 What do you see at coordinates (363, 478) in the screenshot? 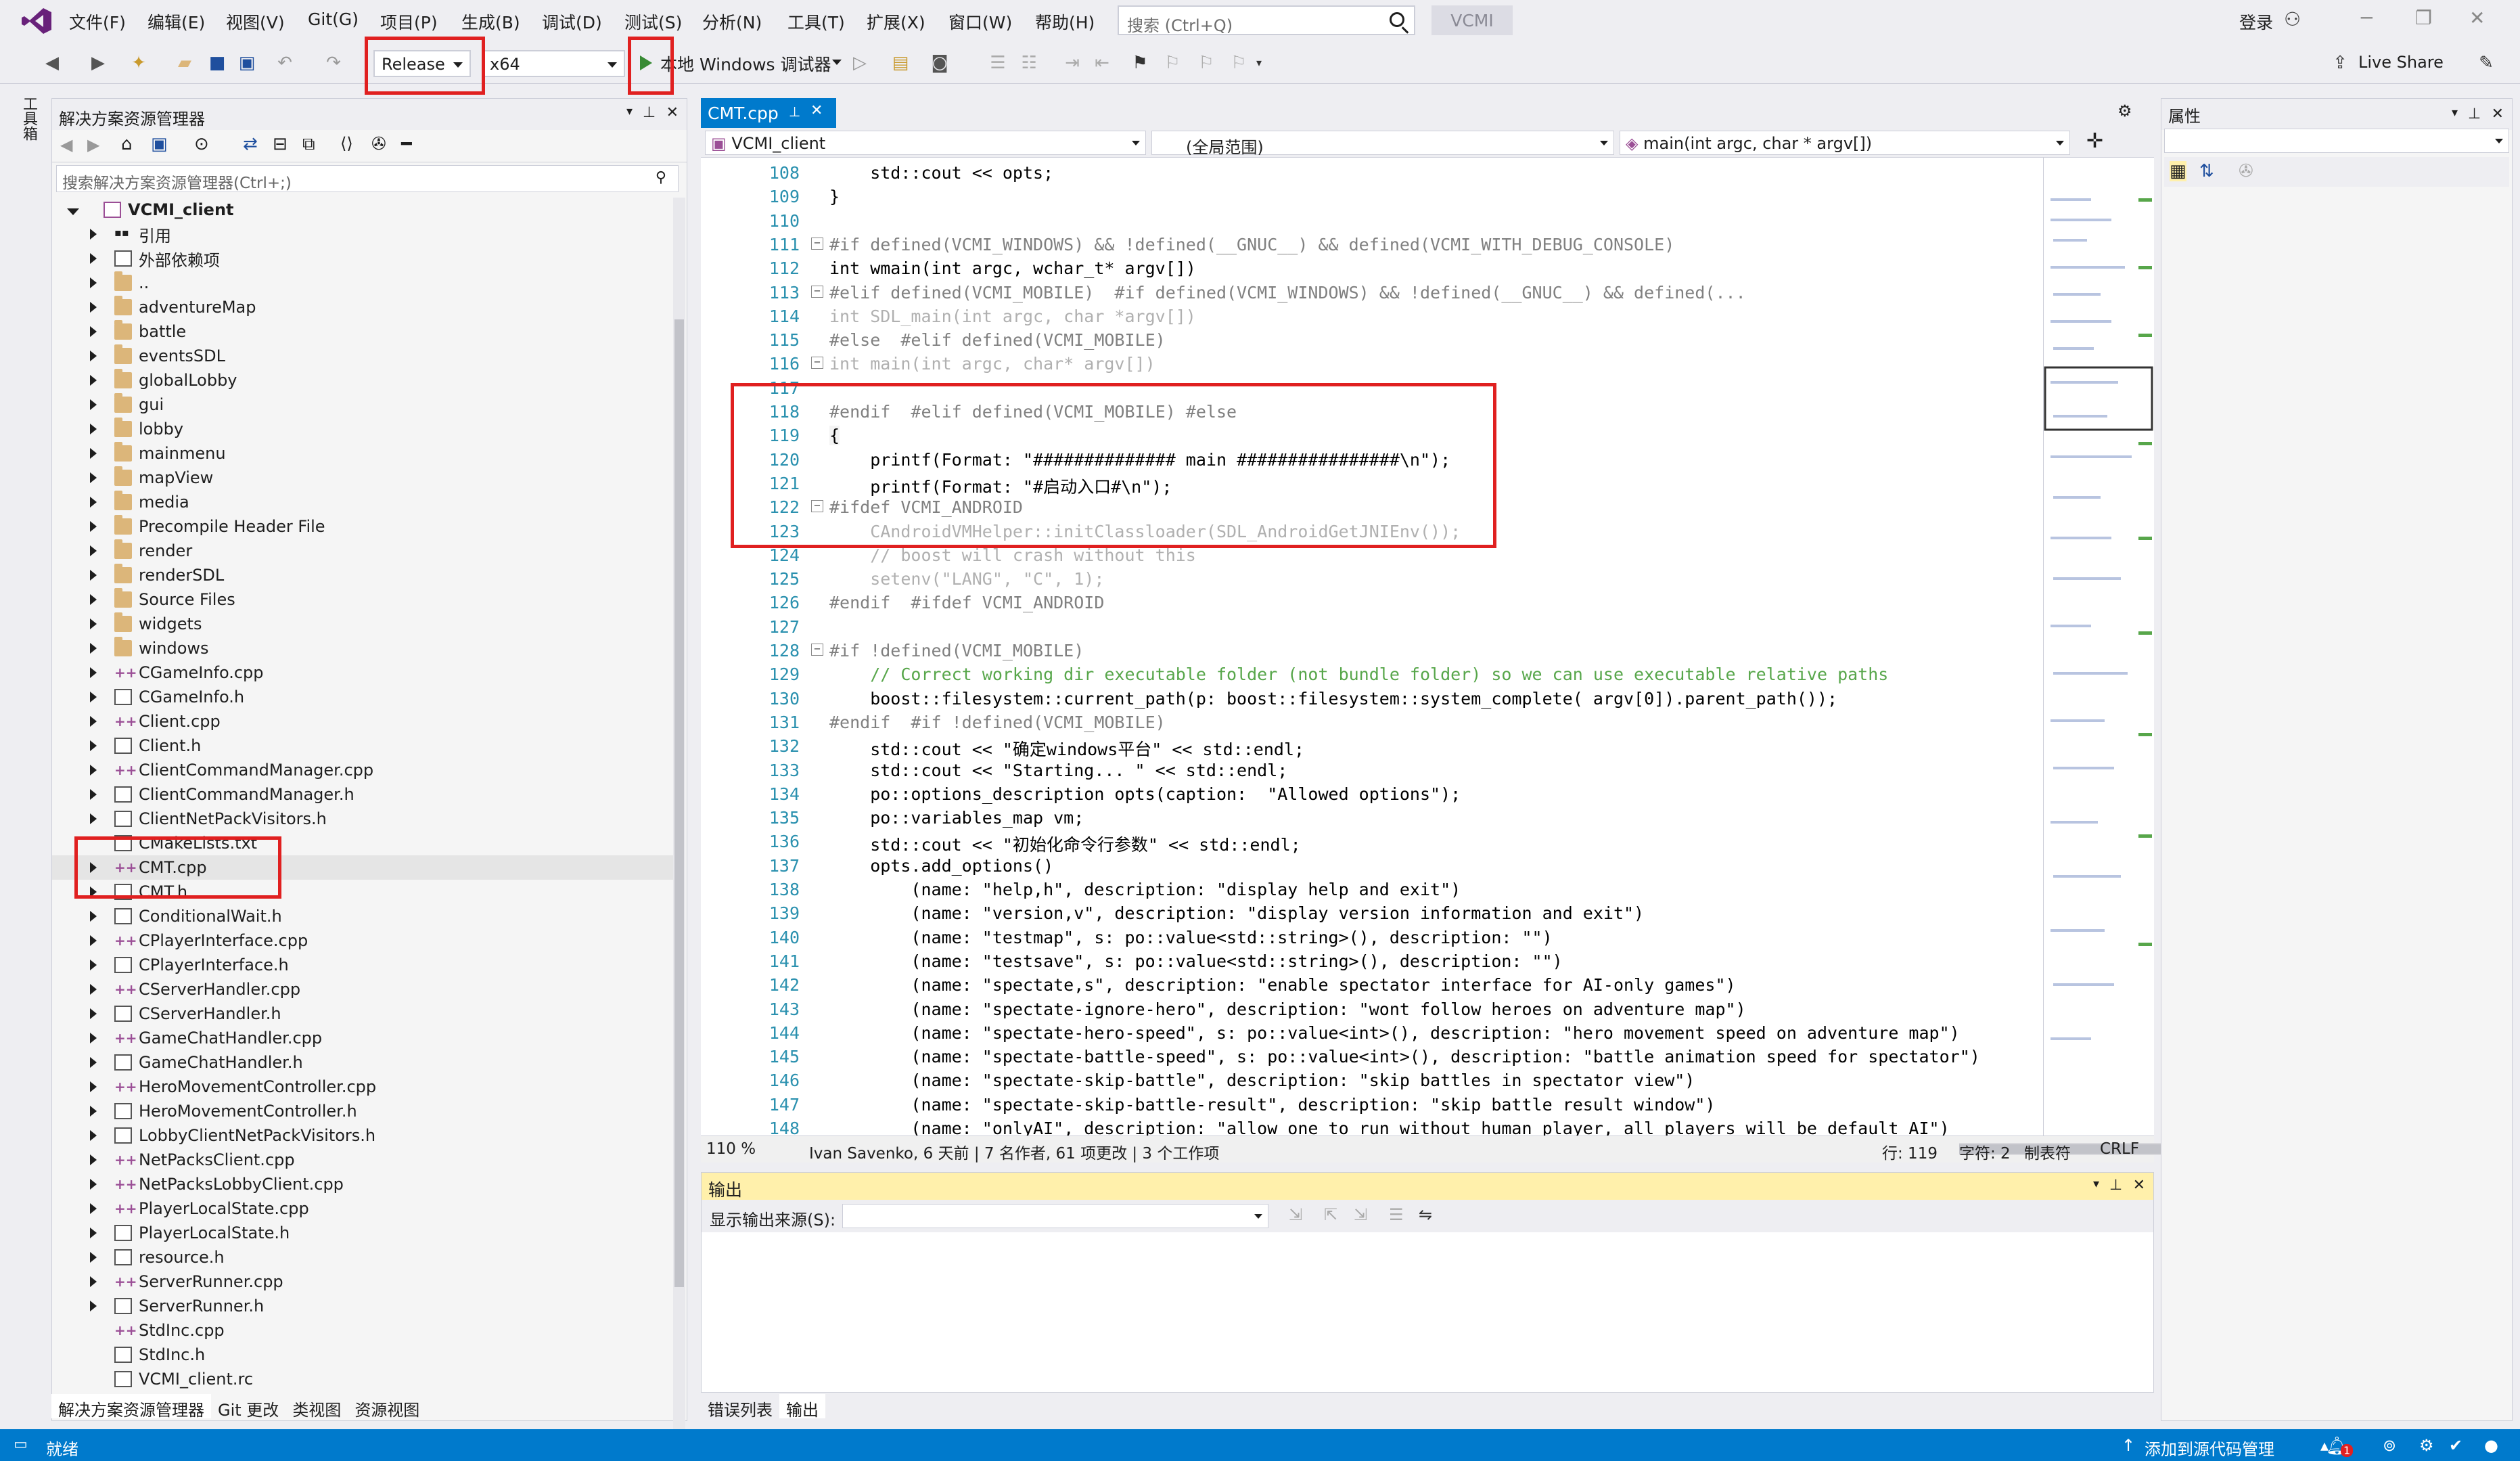
I see `tree-item: mapView` at bounding box center [363, 478].